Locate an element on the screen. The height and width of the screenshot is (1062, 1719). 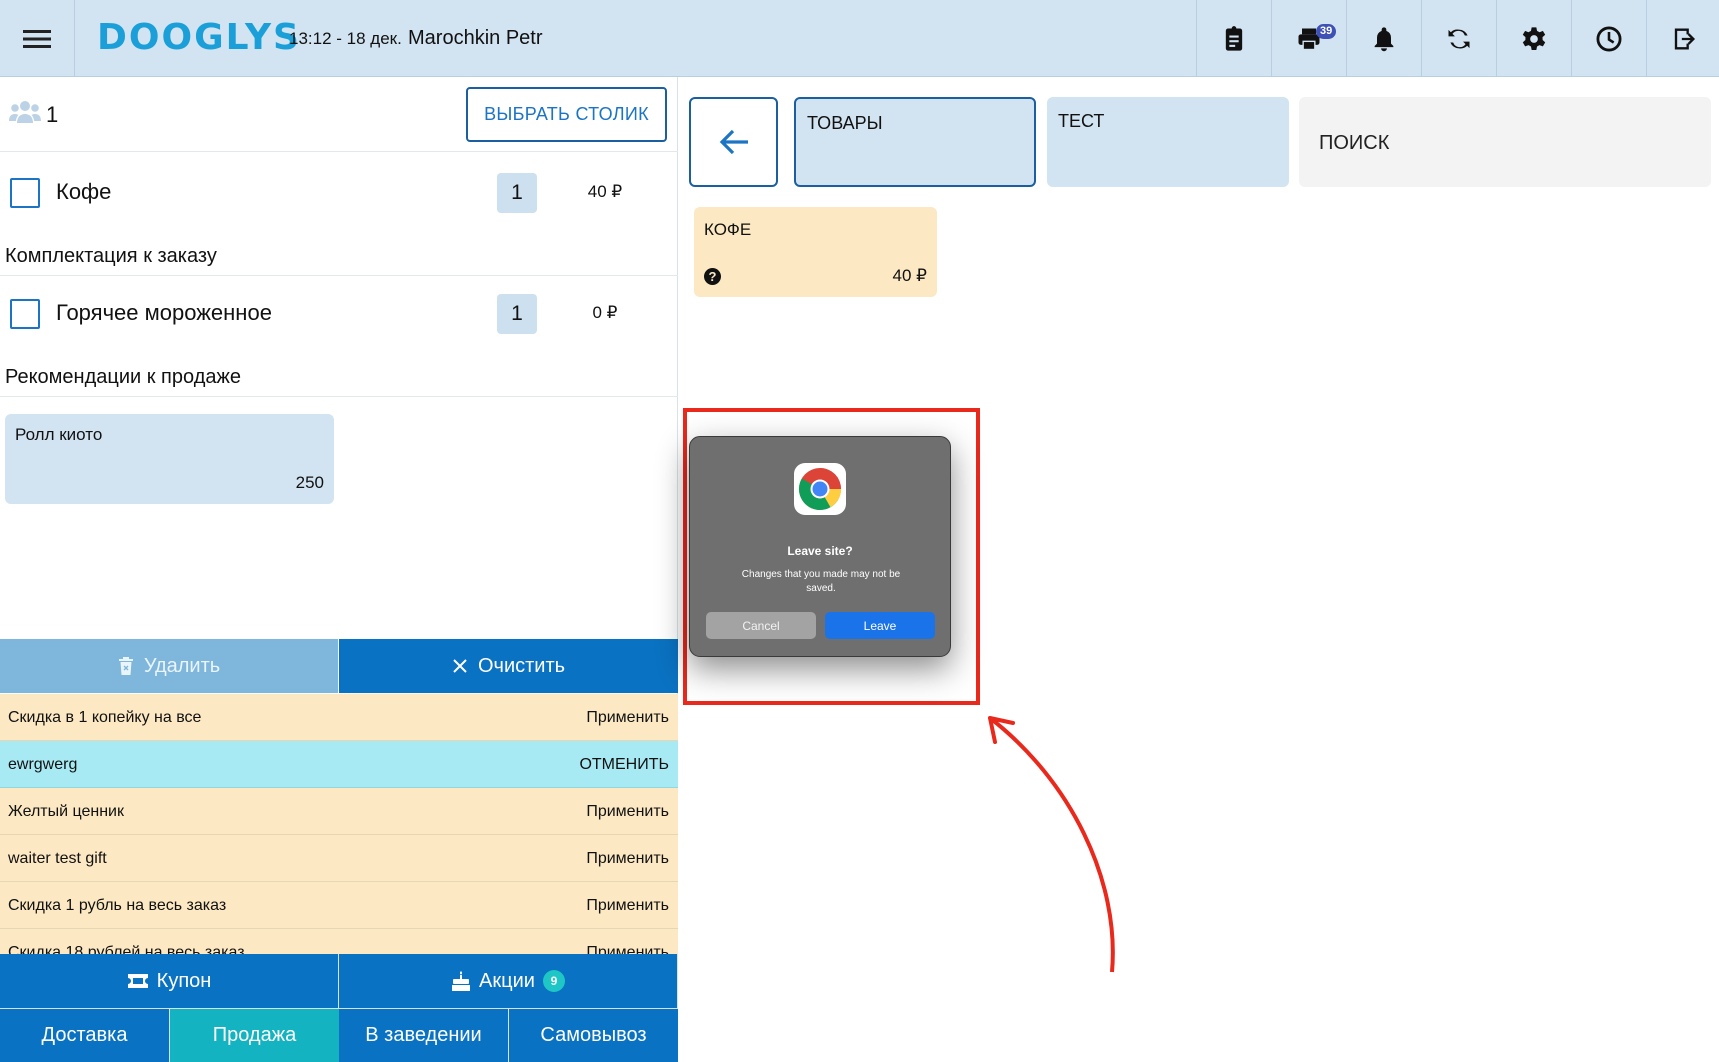
current-time: 13:12 - 18 дек. is located at coordinates (345, 38).